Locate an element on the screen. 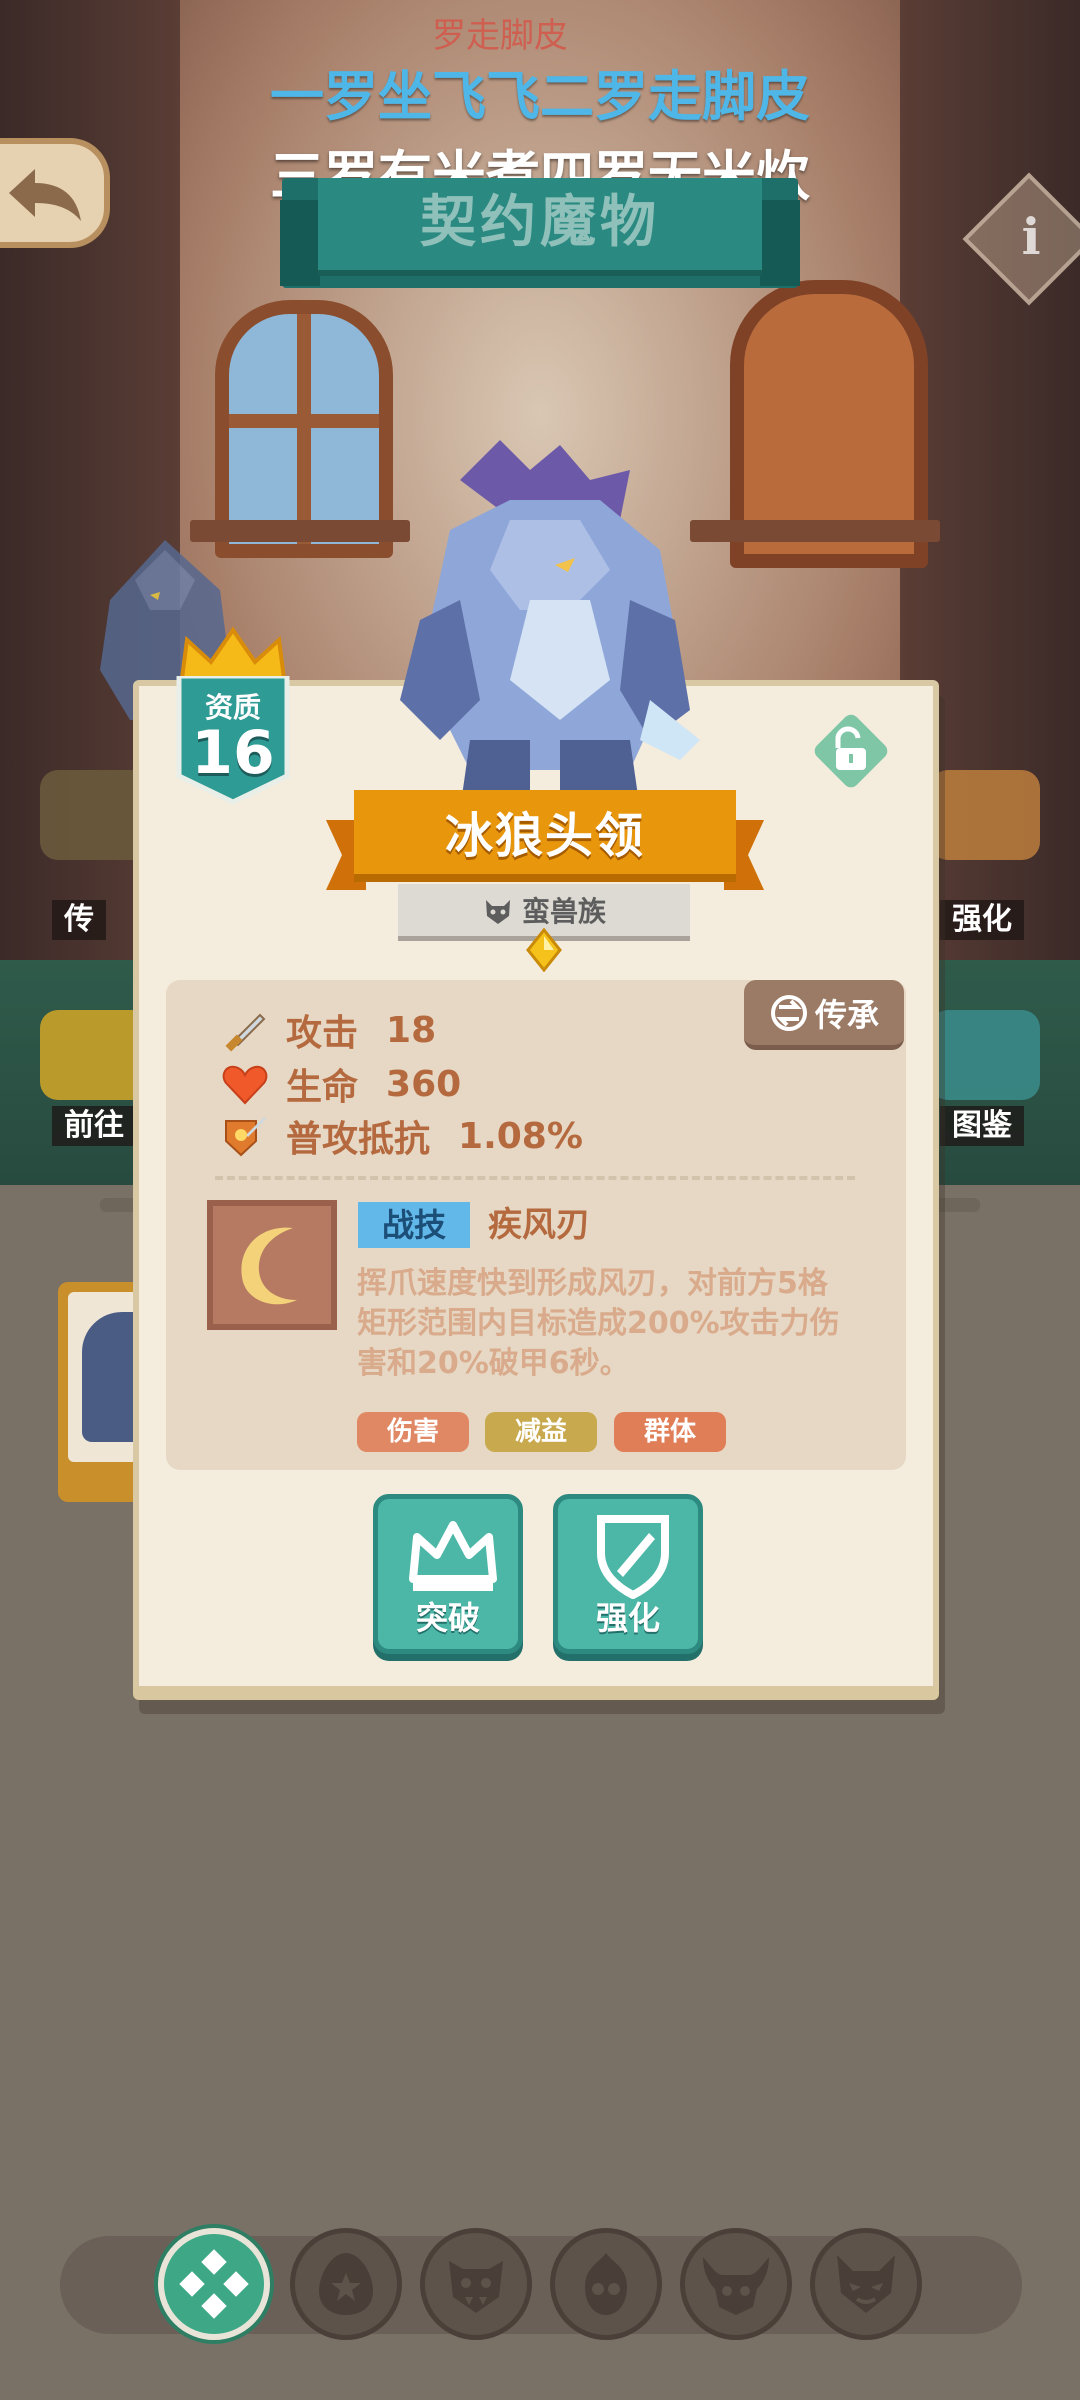  enhance-button: 强化 is located at coordinates (628, 1574).